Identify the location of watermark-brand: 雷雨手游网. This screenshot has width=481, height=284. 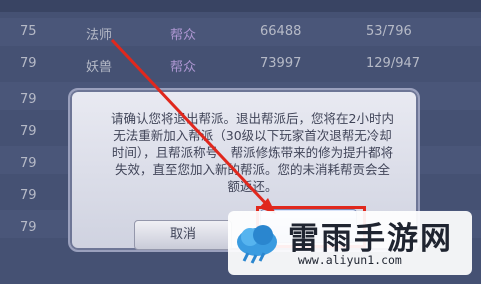
(370, 239).